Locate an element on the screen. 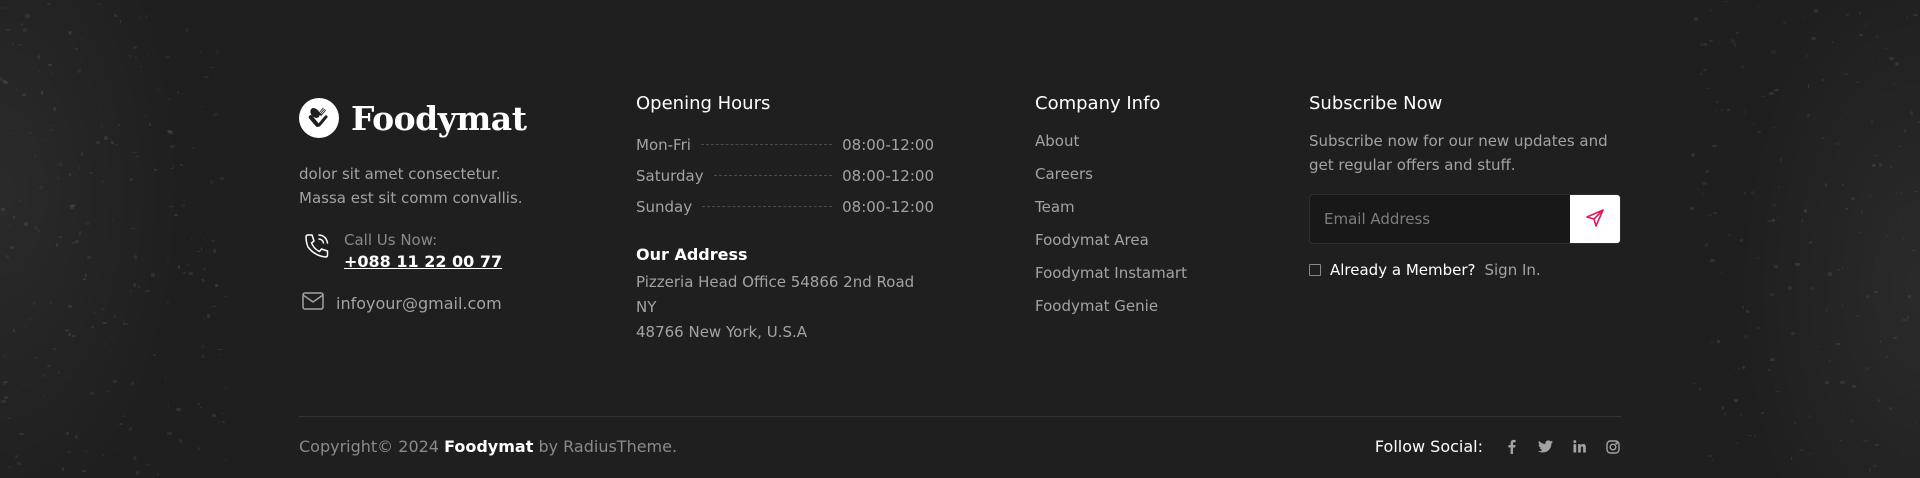 This screenshot has height=478, width=1920. hours-day: Mon-Fri is located at coordinates (663, 144).